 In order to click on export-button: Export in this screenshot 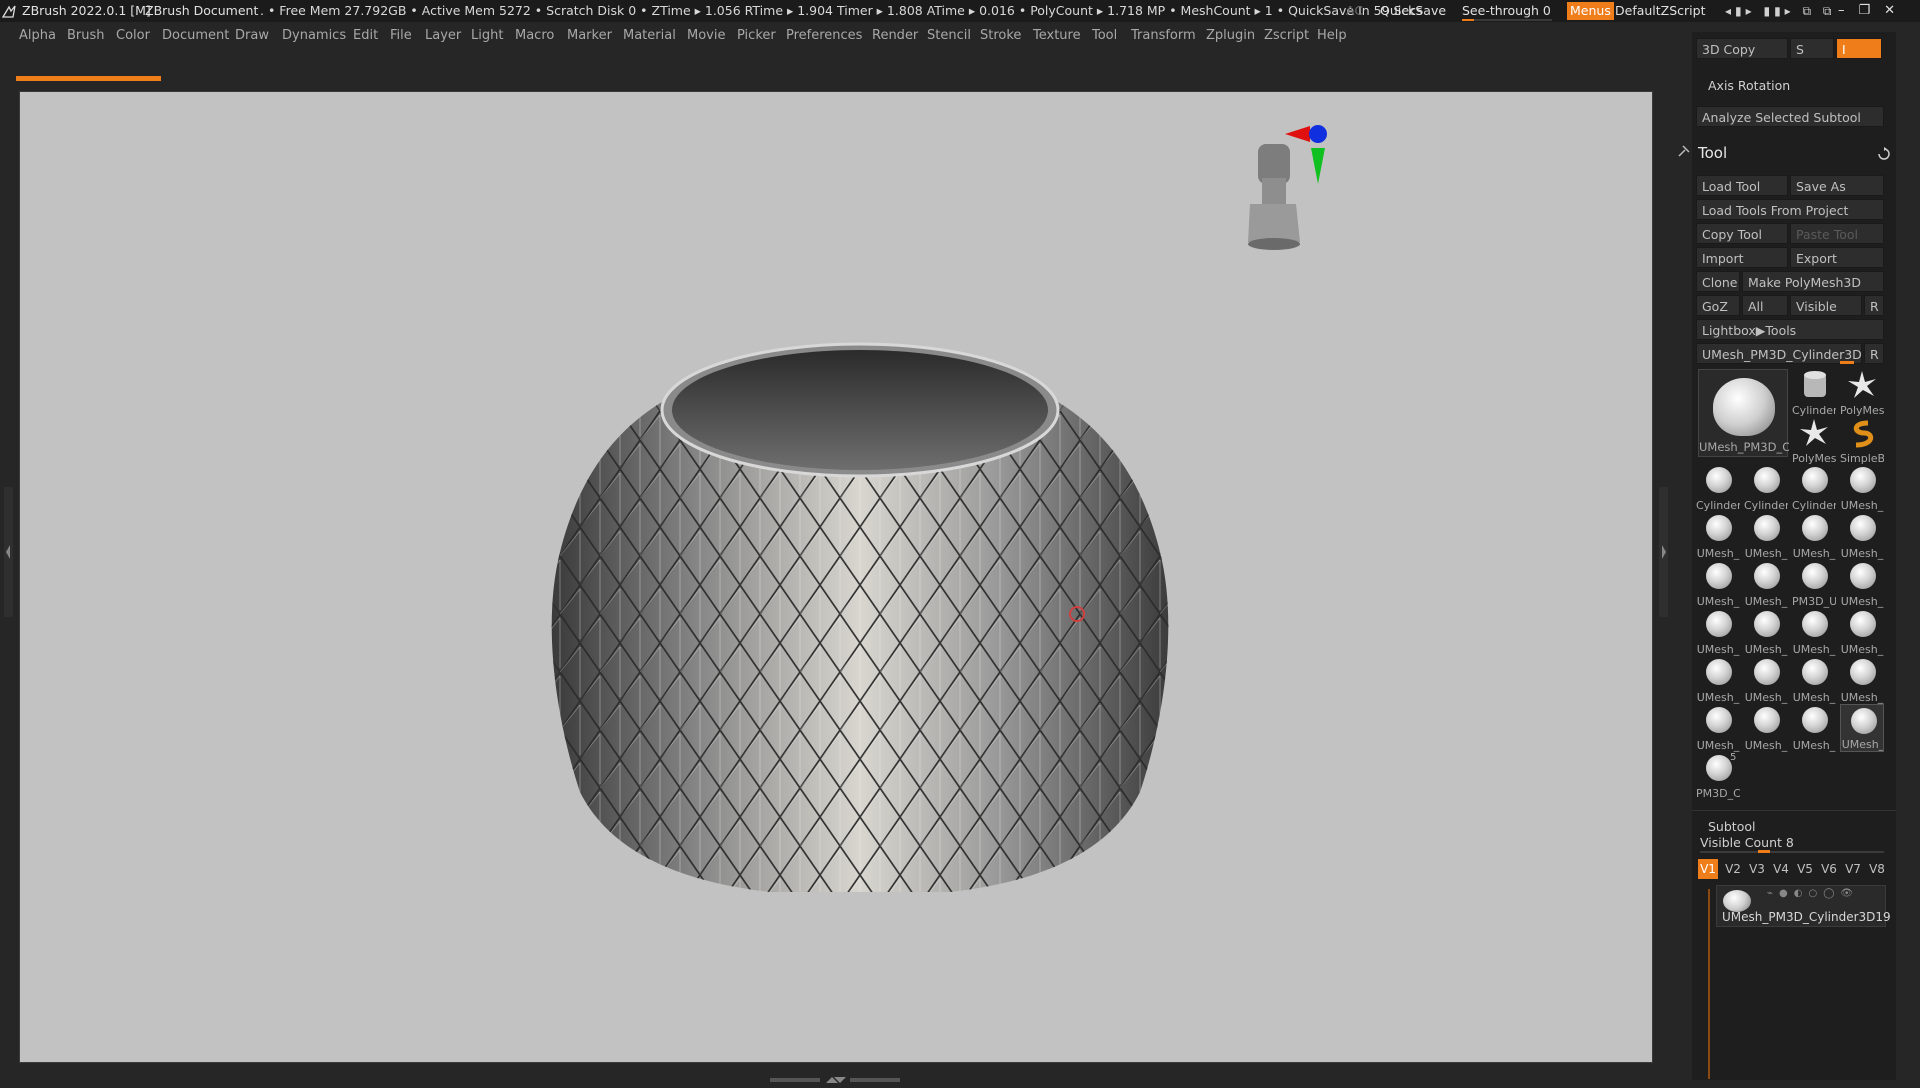, I will do `click(1837, 257)`.